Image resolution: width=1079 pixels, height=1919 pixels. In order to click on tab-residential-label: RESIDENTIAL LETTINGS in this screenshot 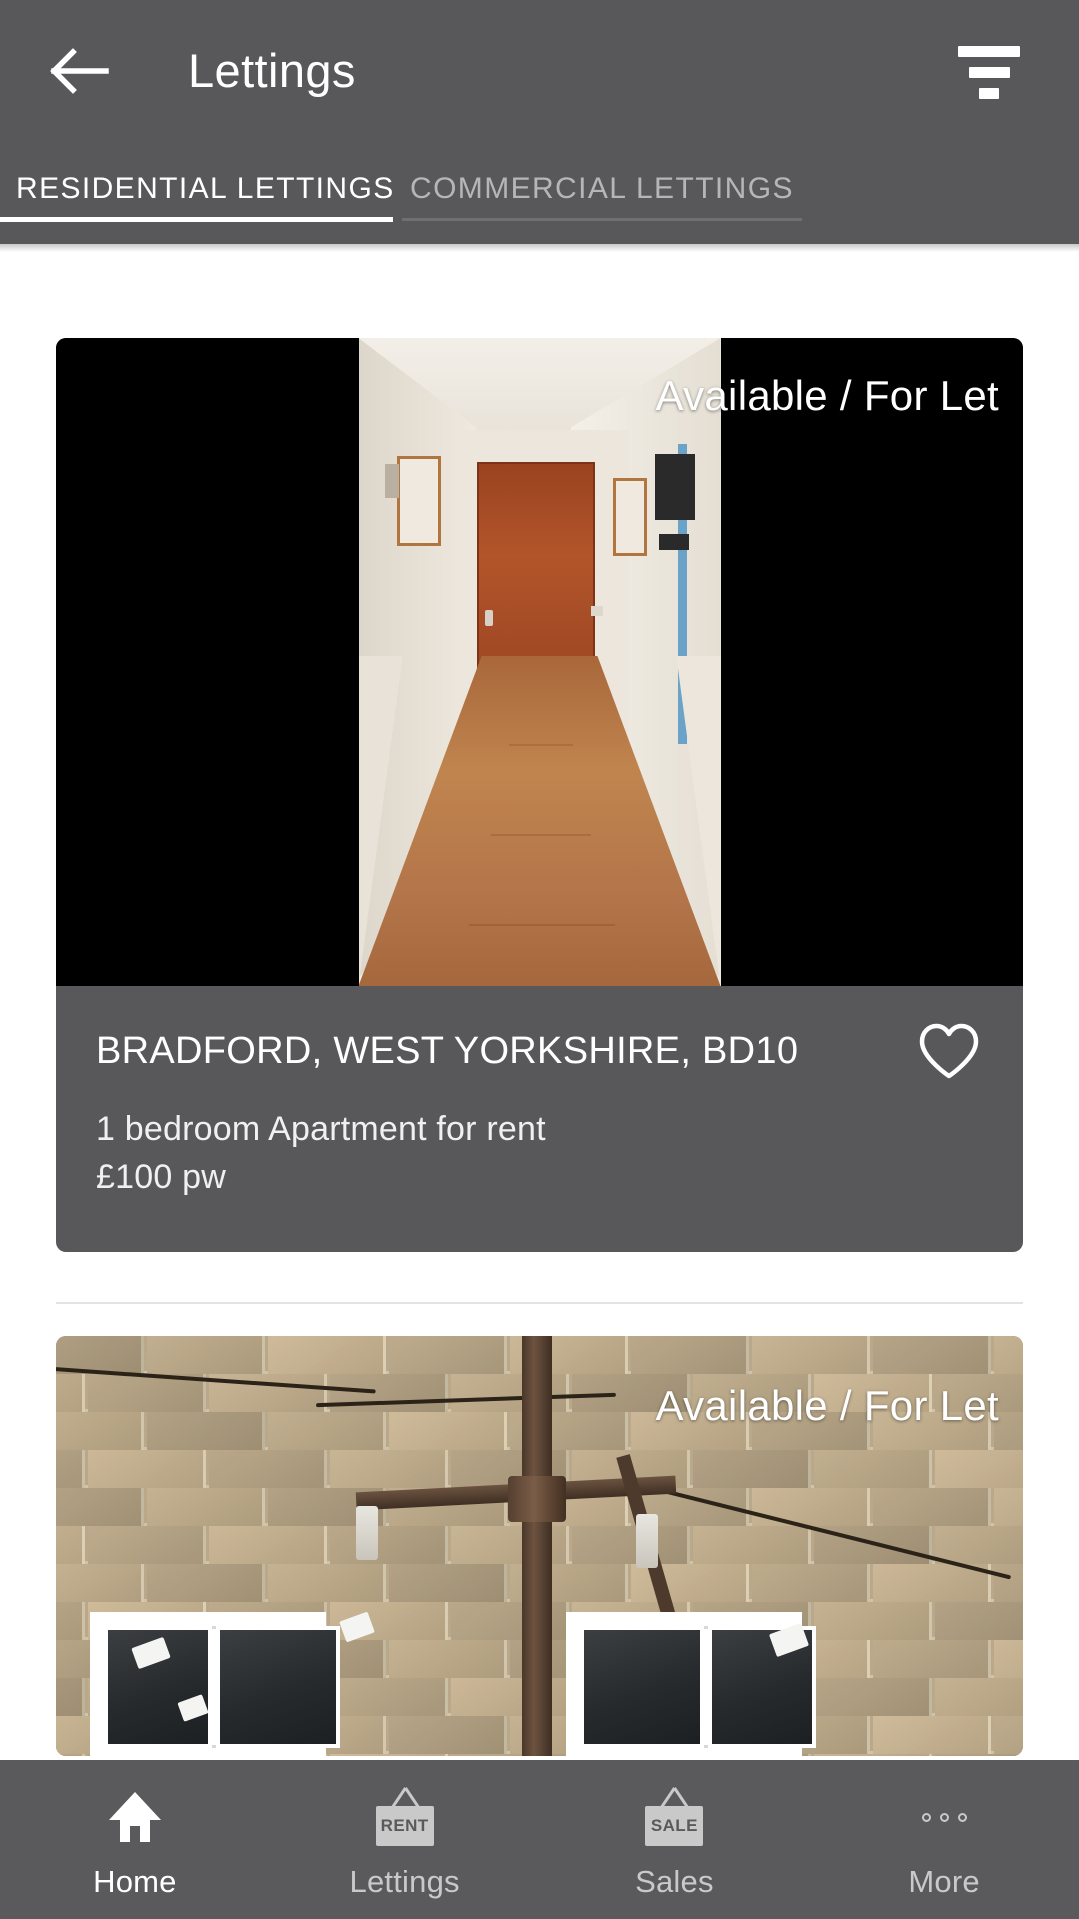, I will do `click(205, 188)`.